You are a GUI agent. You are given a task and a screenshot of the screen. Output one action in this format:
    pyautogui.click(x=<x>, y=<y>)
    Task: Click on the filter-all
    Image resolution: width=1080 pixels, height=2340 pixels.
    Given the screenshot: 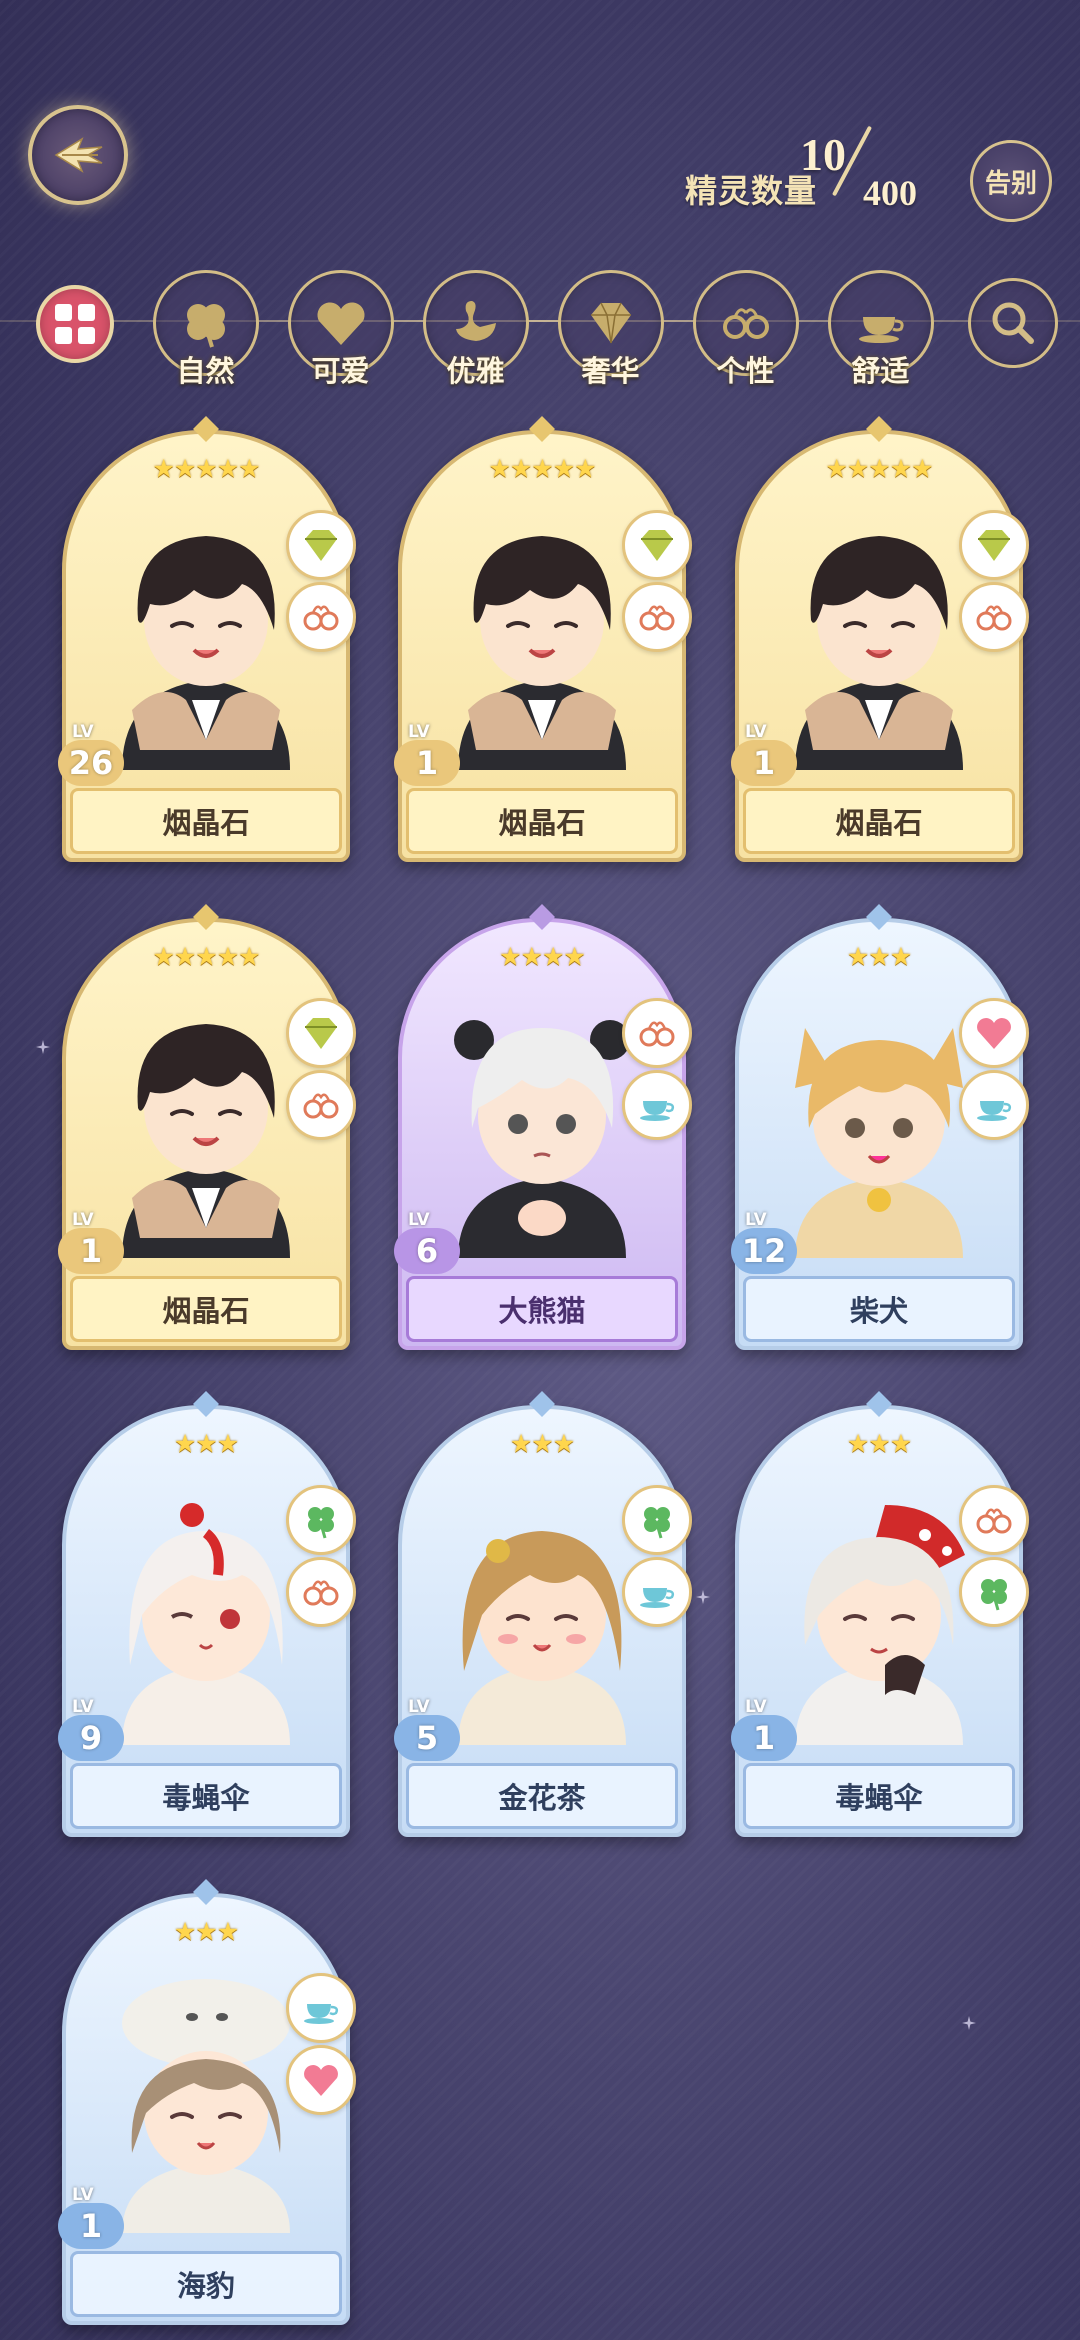 What is the action you would take?
    pyautogui.click(x=74, y=335)
    